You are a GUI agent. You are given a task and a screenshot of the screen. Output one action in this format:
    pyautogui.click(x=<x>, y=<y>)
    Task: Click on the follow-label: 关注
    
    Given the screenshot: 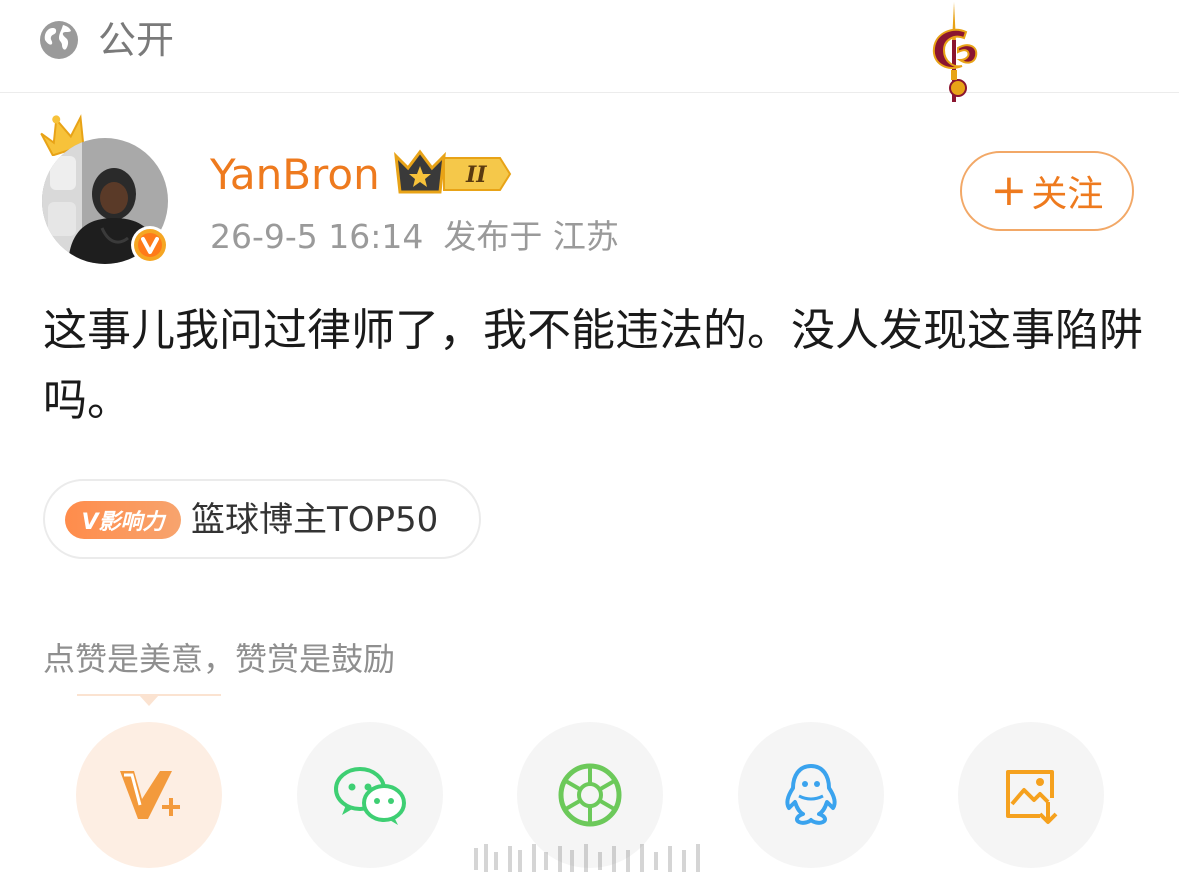 What is the action you would take?
    pyautogui.click(x=1067, y=194)
    